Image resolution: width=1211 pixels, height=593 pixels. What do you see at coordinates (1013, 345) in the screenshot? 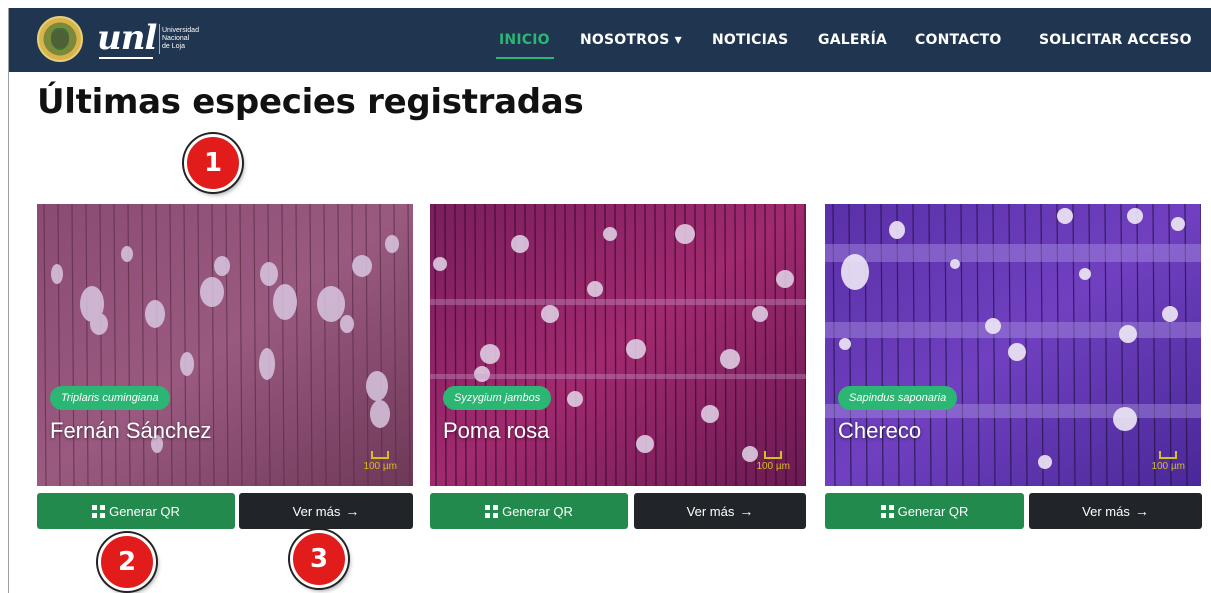
I see `species-card-3: Sapindus saponaria Chereco 100 µm` at bounding box center [1013, 345].